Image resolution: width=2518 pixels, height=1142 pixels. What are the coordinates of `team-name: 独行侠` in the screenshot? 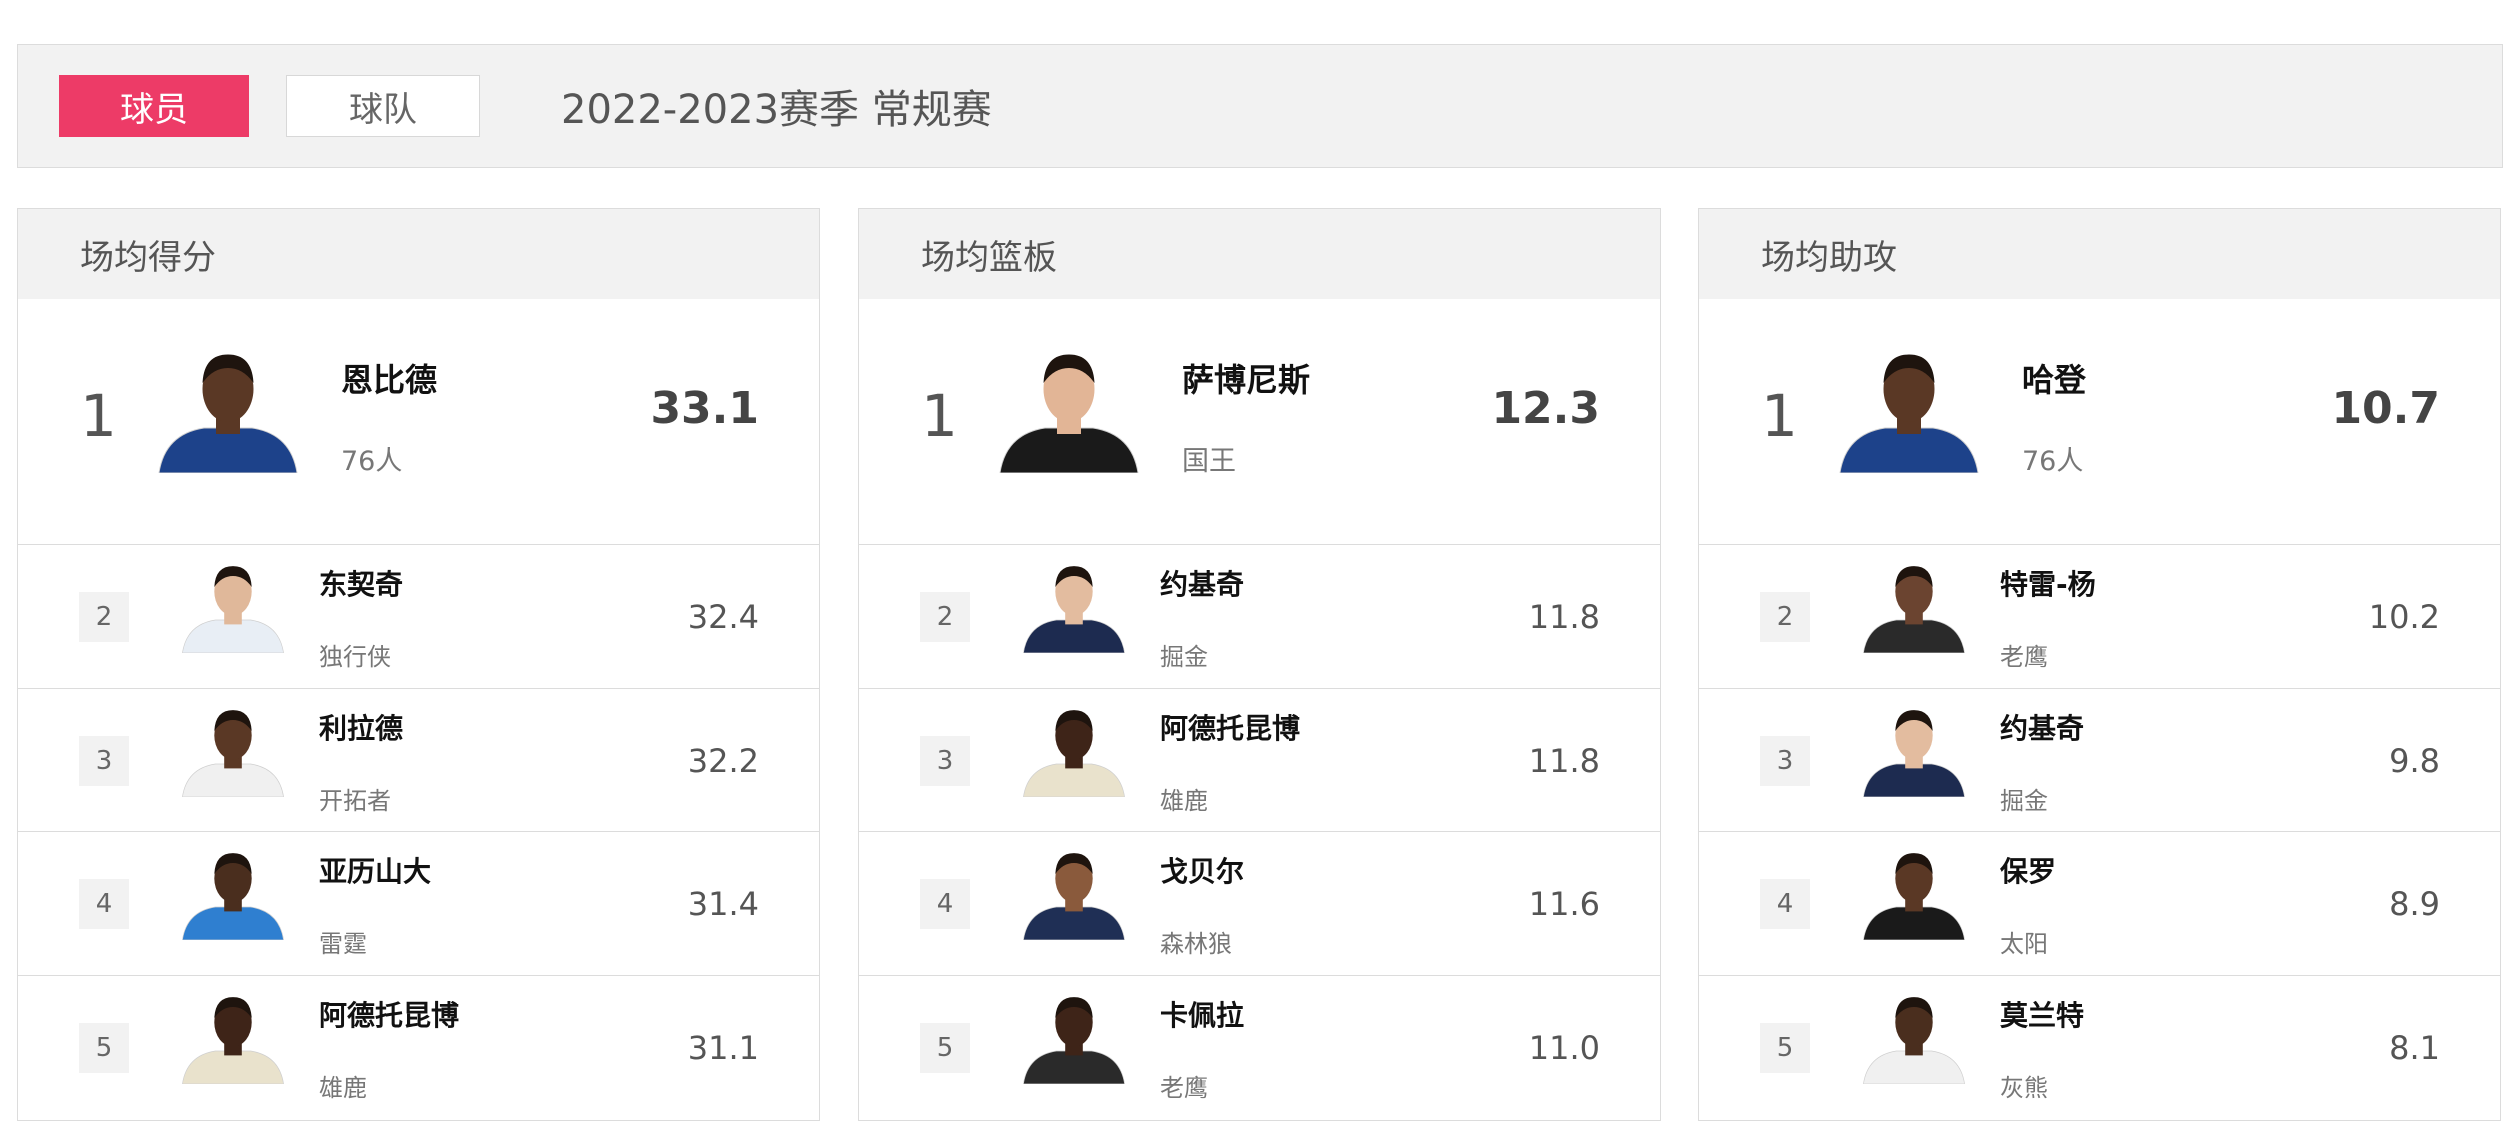 It's located at (355, 657).